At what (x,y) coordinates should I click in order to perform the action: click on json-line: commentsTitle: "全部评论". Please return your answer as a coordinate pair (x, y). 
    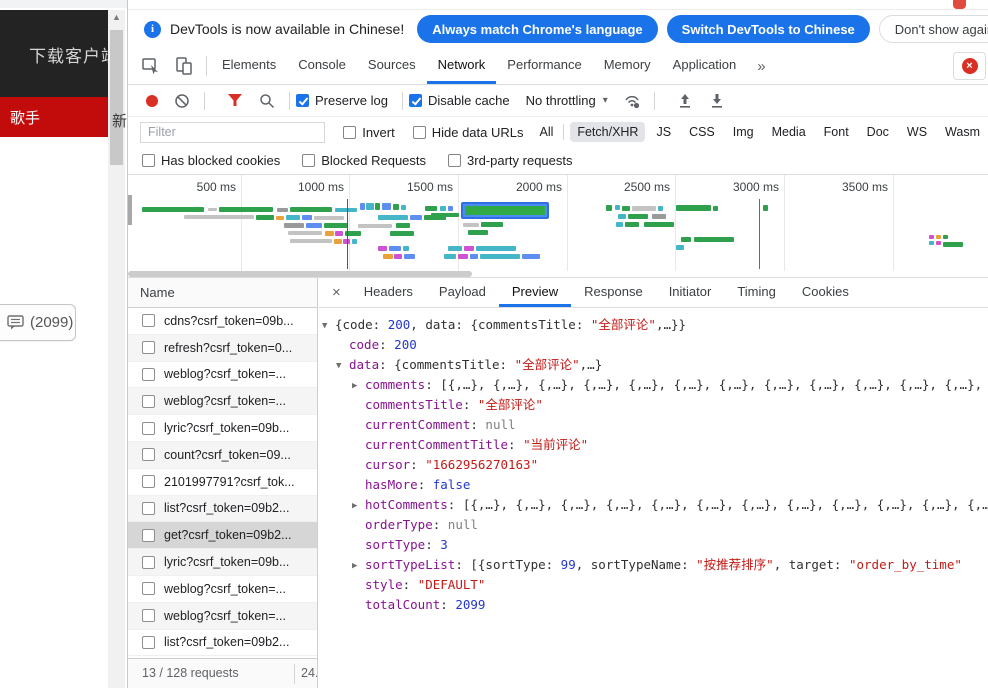
    Looking at the image, I should click on (653, 405).